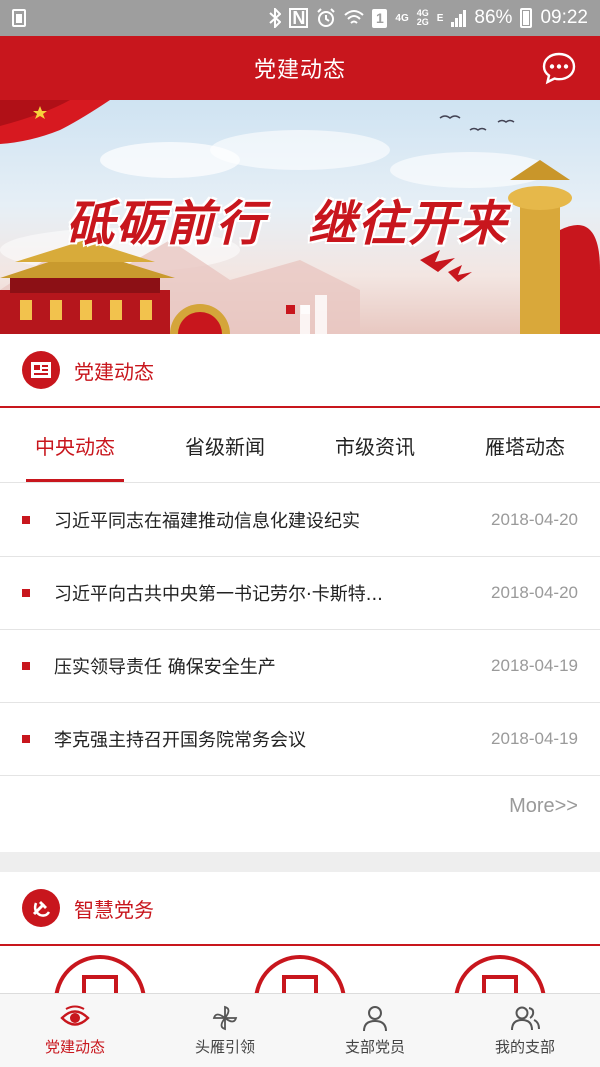  What do you see at coordinates (500, 974) in the screenshot?
I see `service-book-button` at bounding box center [500, 974].